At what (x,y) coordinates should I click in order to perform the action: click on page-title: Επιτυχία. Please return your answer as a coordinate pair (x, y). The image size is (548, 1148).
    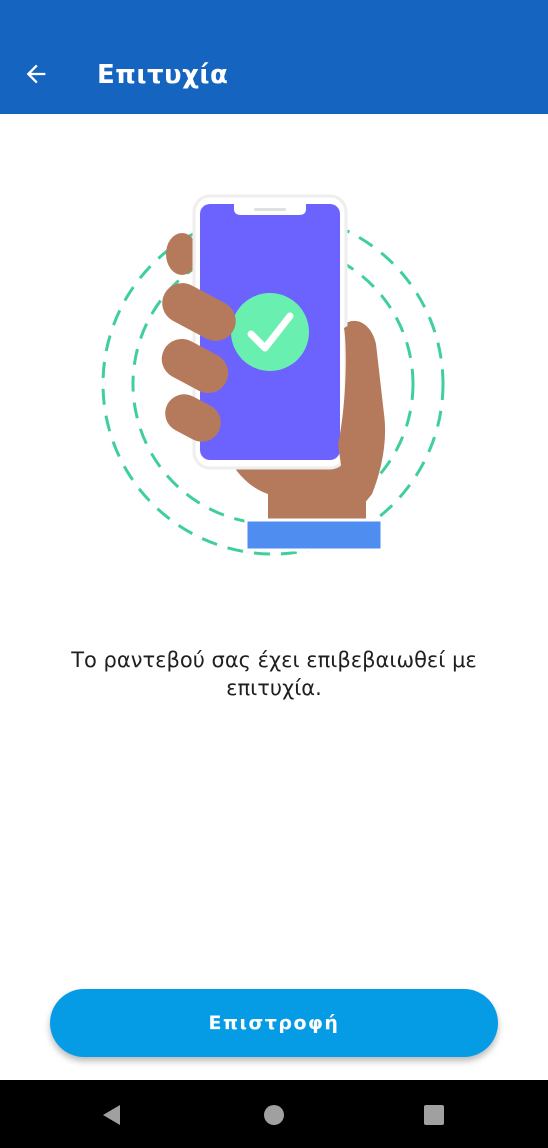
    Looking at the image, I should click on (163, 75).